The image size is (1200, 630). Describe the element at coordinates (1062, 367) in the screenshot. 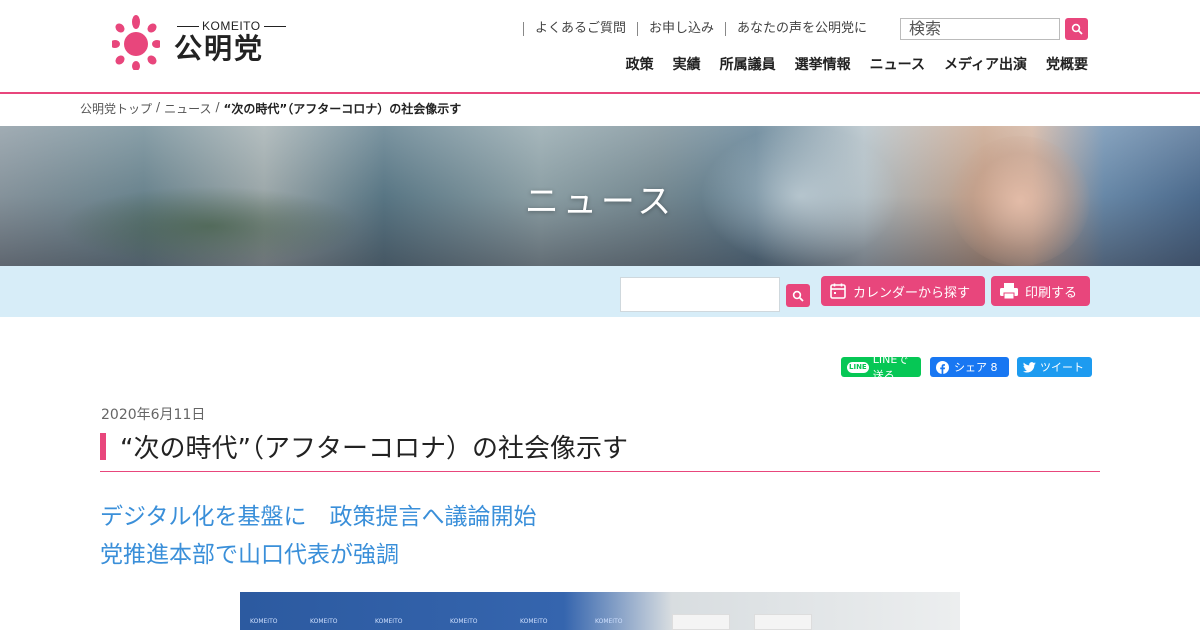

I see `twitter-share-label: ツイート` at that location.